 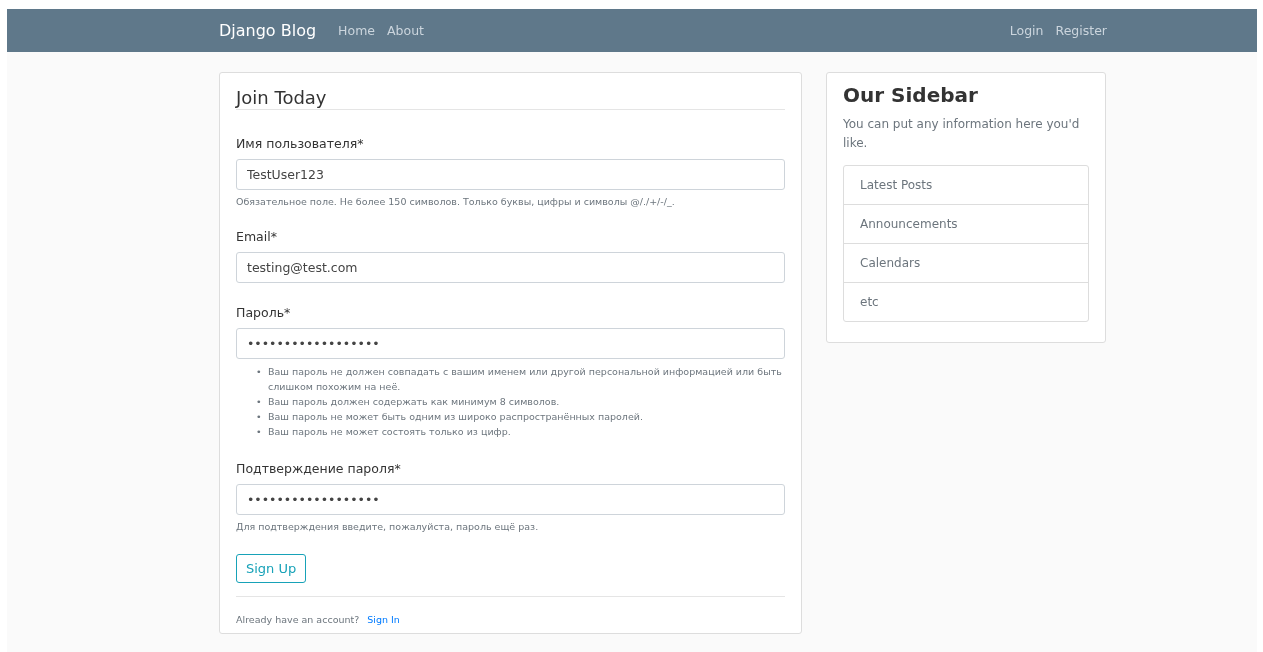 I want to click on footer-text: Already have an account?, so click(x=298, y=619).